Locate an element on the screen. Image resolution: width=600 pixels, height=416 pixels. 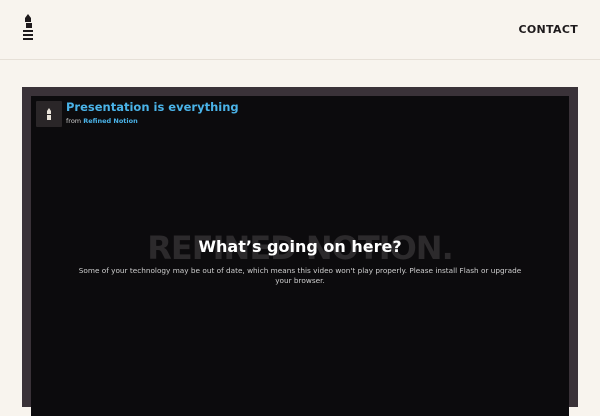
site-logo-icon is located at coordinates (28, 29).